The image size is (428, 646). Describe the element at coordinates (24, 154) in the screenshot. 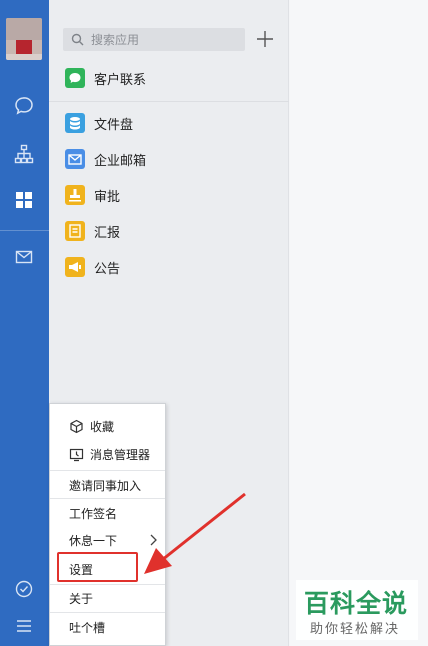

I see `org-chart-icon` at that location.